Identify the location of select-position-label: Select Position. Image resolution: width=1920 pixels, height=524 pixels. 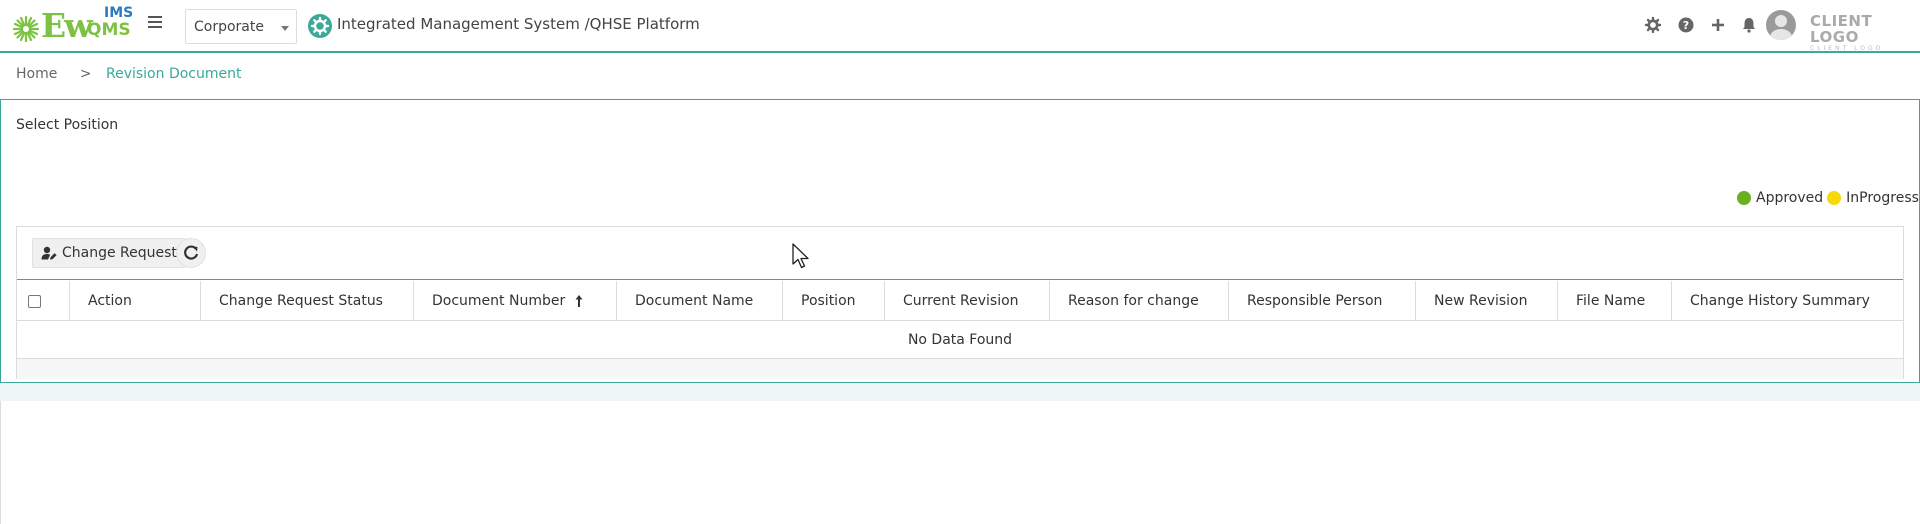
(67, 125).